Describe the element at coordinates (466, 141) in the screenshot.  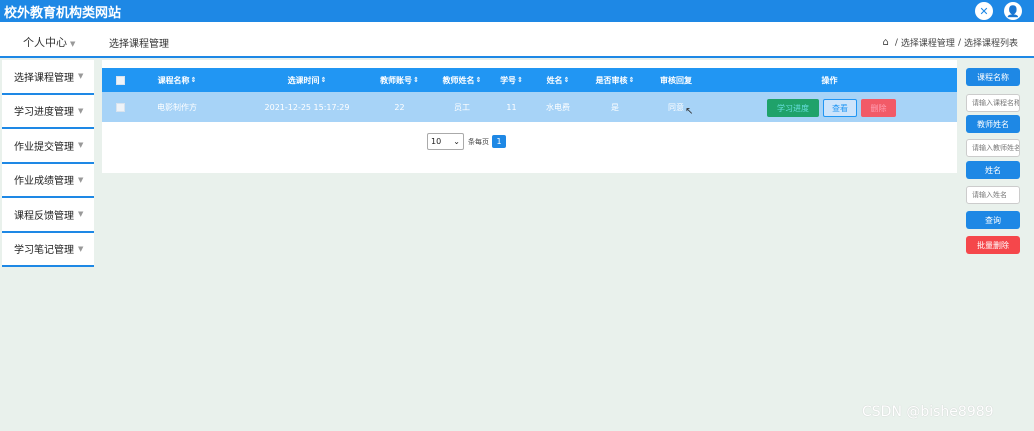
I see `pagination: 10 ⌄ 条每页 1` at that location.